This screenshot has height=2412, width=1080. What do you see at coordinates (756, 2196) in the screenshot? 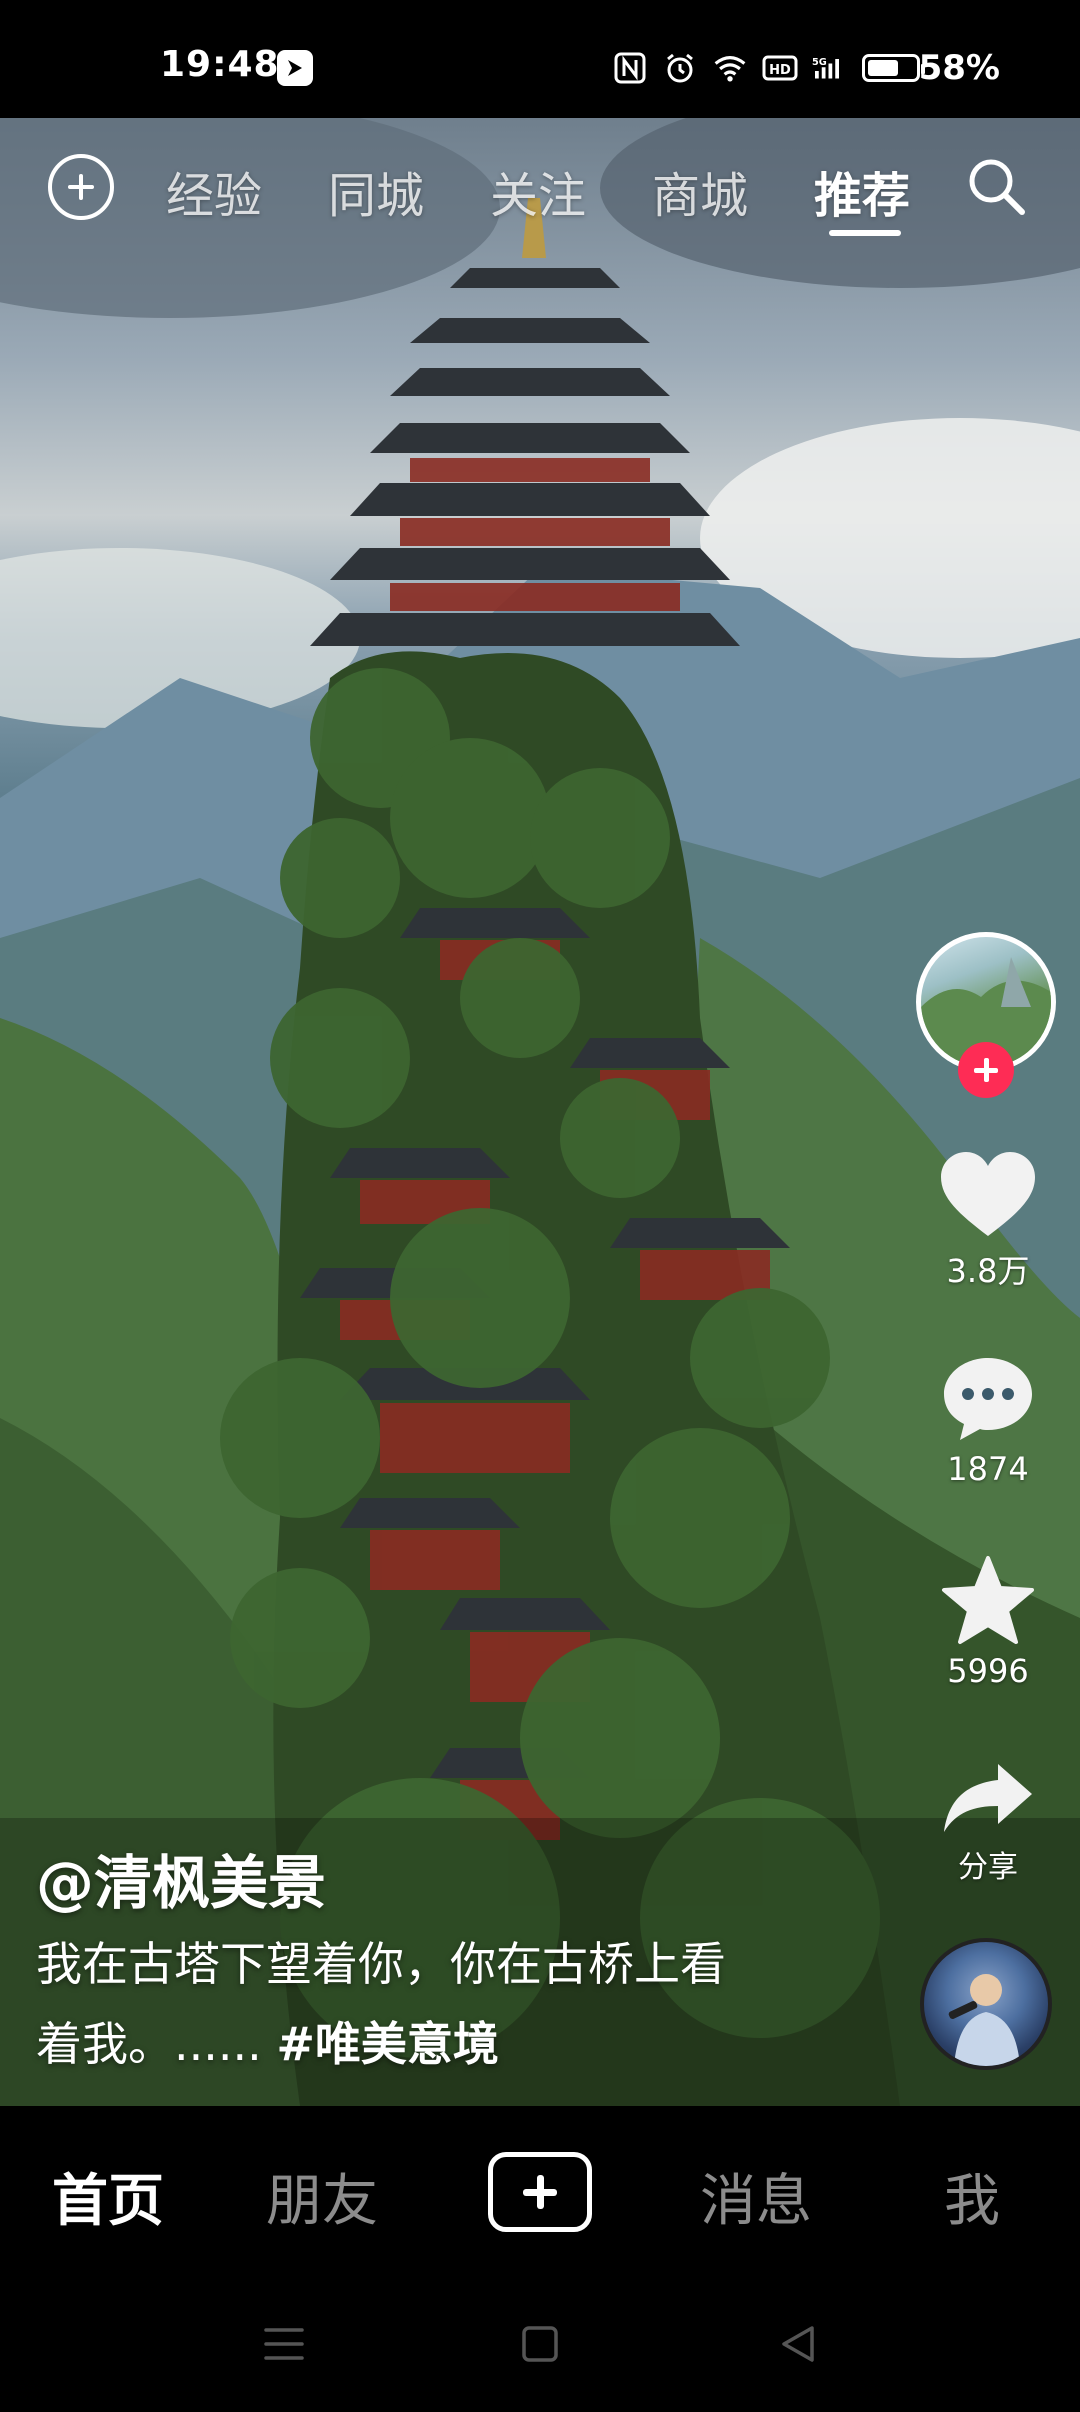
I see `nav-messages: 消息` at bounding box center [756, 2196].